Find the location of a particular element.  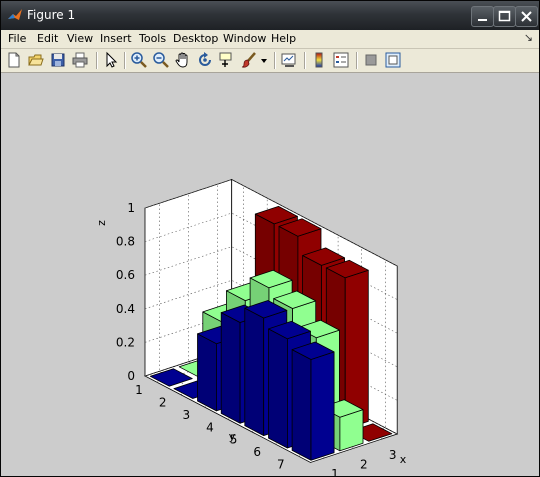

z-tick-label: 0.8 is located at coordinates (125, 242).